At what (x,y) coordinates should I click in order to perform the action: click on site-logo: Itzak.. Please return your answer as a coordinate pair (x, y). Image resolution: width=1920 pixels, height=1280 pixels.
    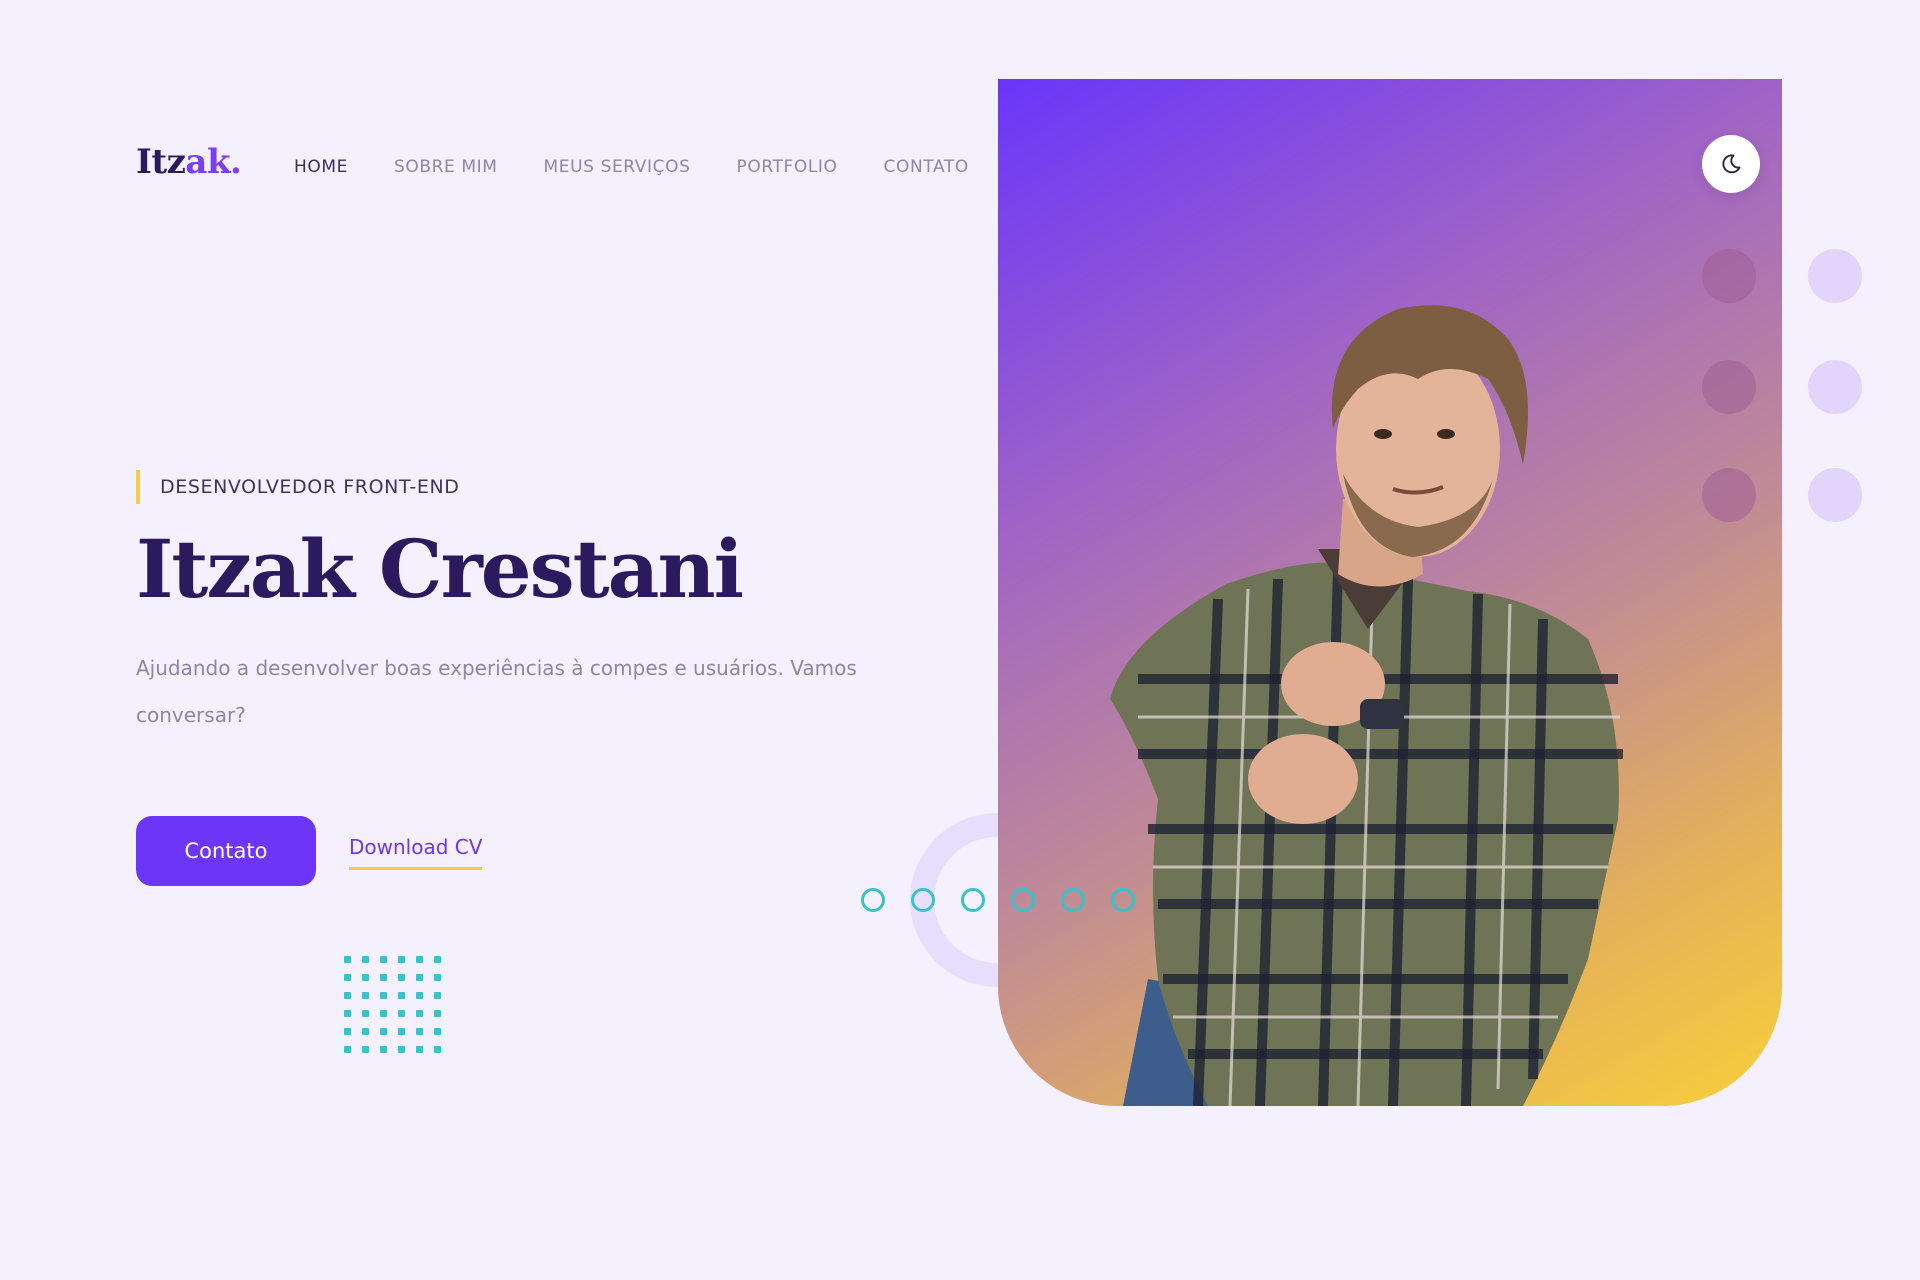
    Looking at the image, I should click on (189, 162).